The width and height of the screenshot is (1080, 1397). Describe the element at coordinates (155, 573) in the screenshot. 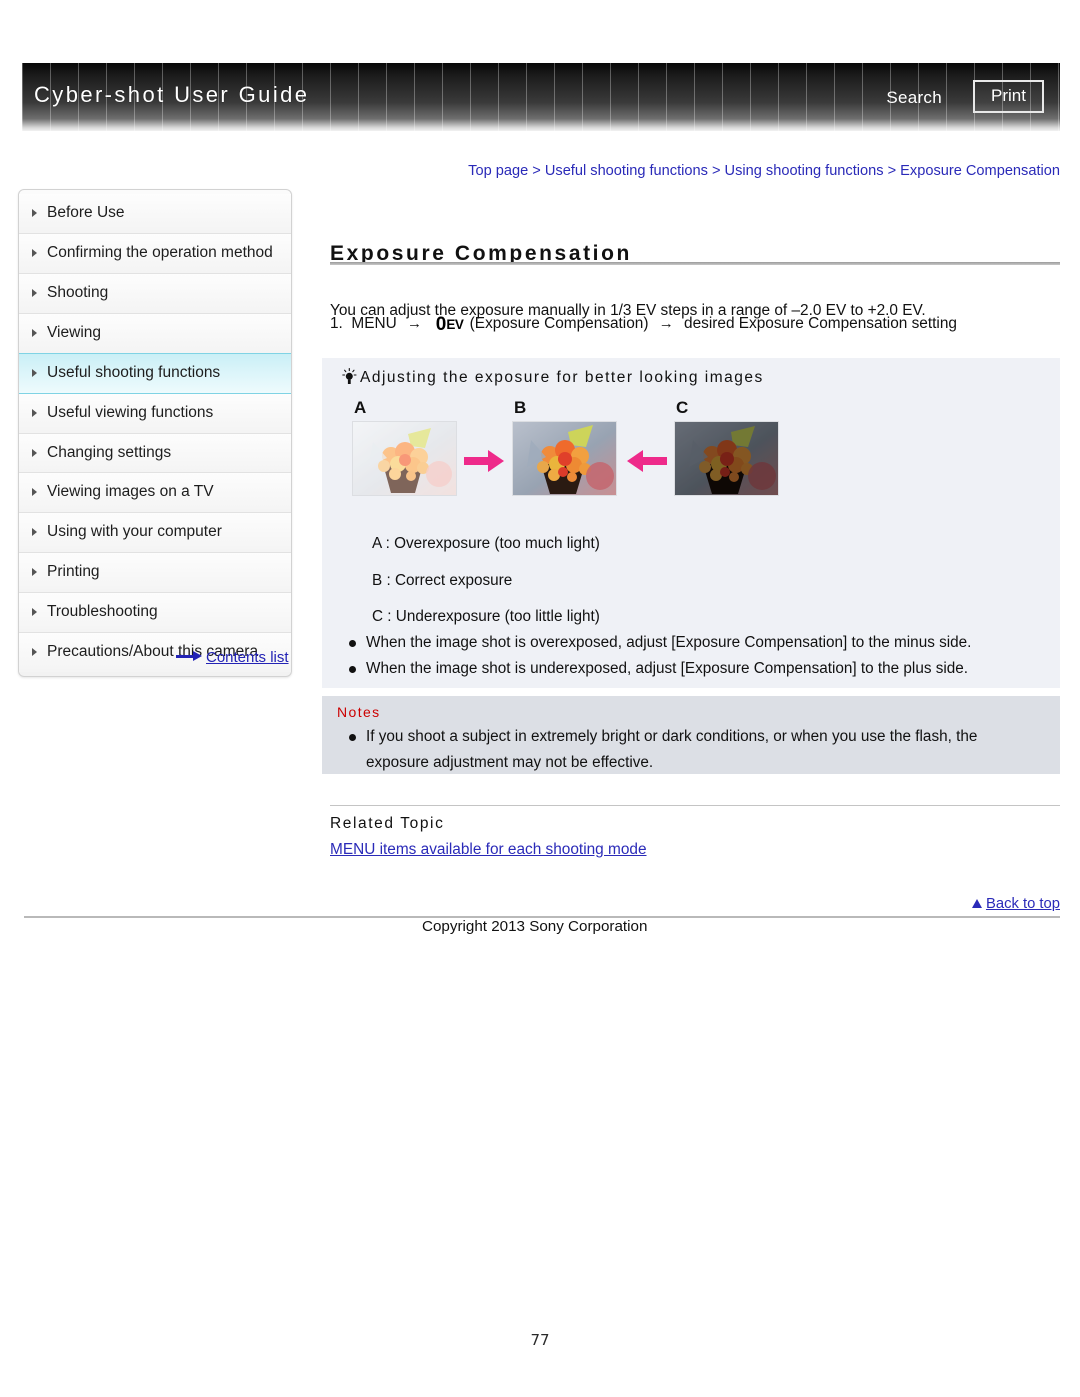

I see `sidebar-item-printing: Printing` at that location.